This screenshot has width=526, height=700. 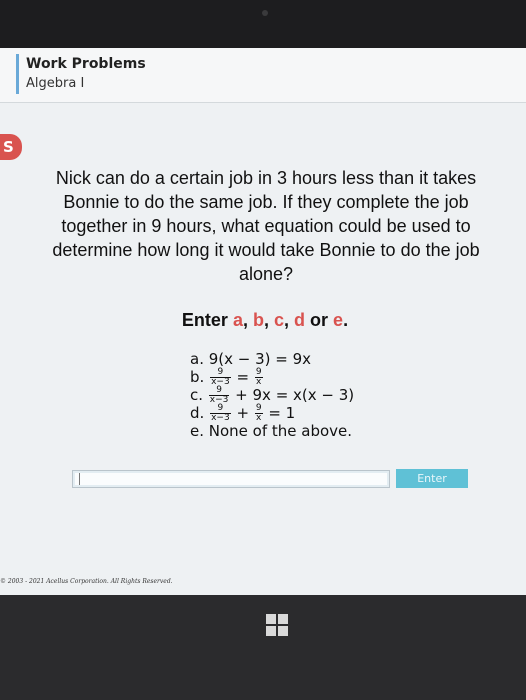 I want to click on choice-c-rest: + 9x = x(x − 3), so click(x=295, y=395).